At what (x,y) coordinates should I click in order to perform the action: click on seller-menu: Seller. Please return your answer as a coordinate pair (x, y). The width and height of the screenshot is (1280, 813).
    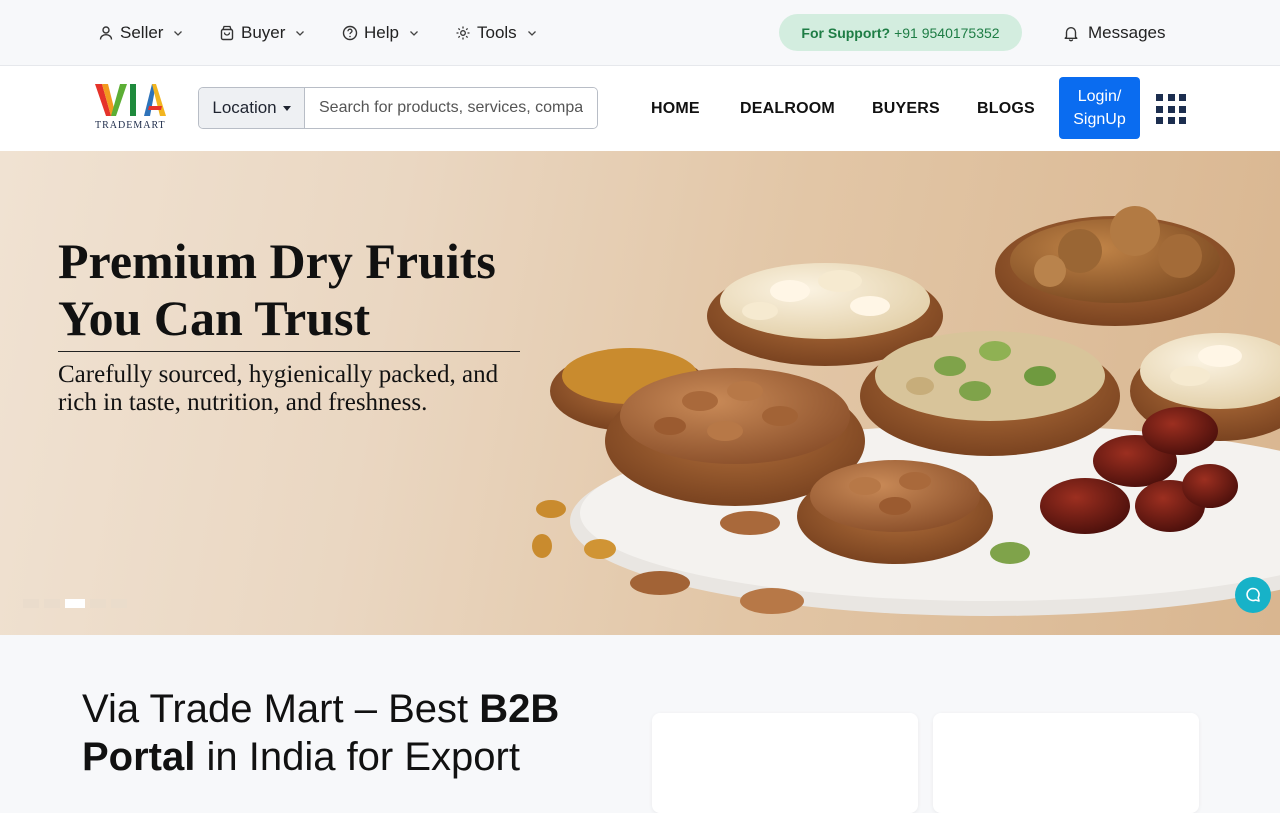
    Looking at the image, I should click on (140, 33).